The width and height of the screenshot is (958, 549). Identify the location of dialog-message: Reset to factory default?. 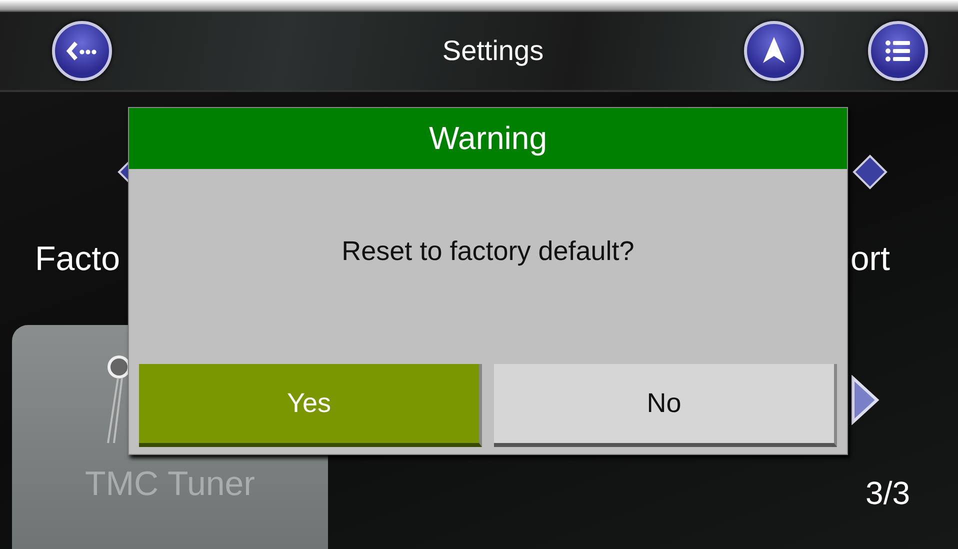
(488, 251).